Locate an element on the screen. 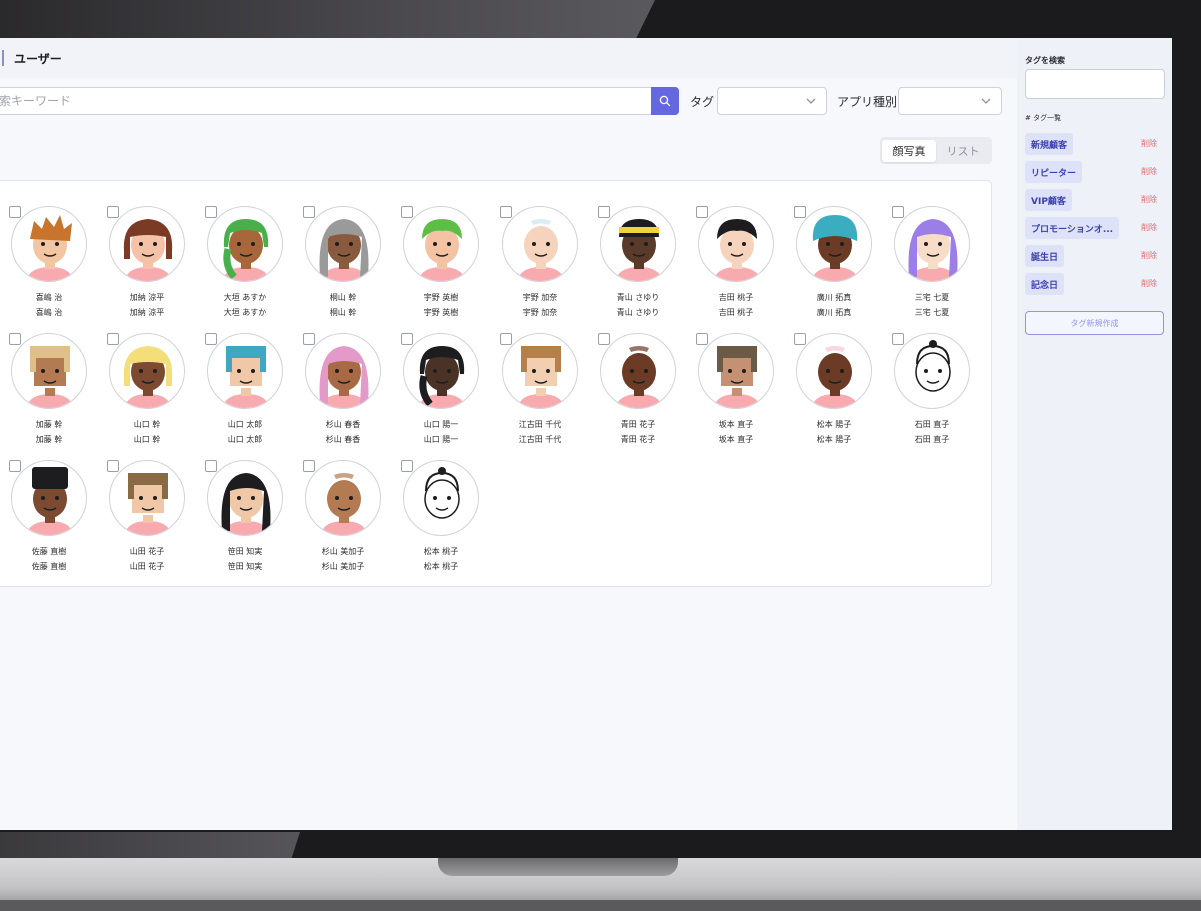 Image resolution: width=1201 pixels, height=911 pixels. user-card: 廣川 拓真 廣川 拓真 is located at coordinates (843, 266).